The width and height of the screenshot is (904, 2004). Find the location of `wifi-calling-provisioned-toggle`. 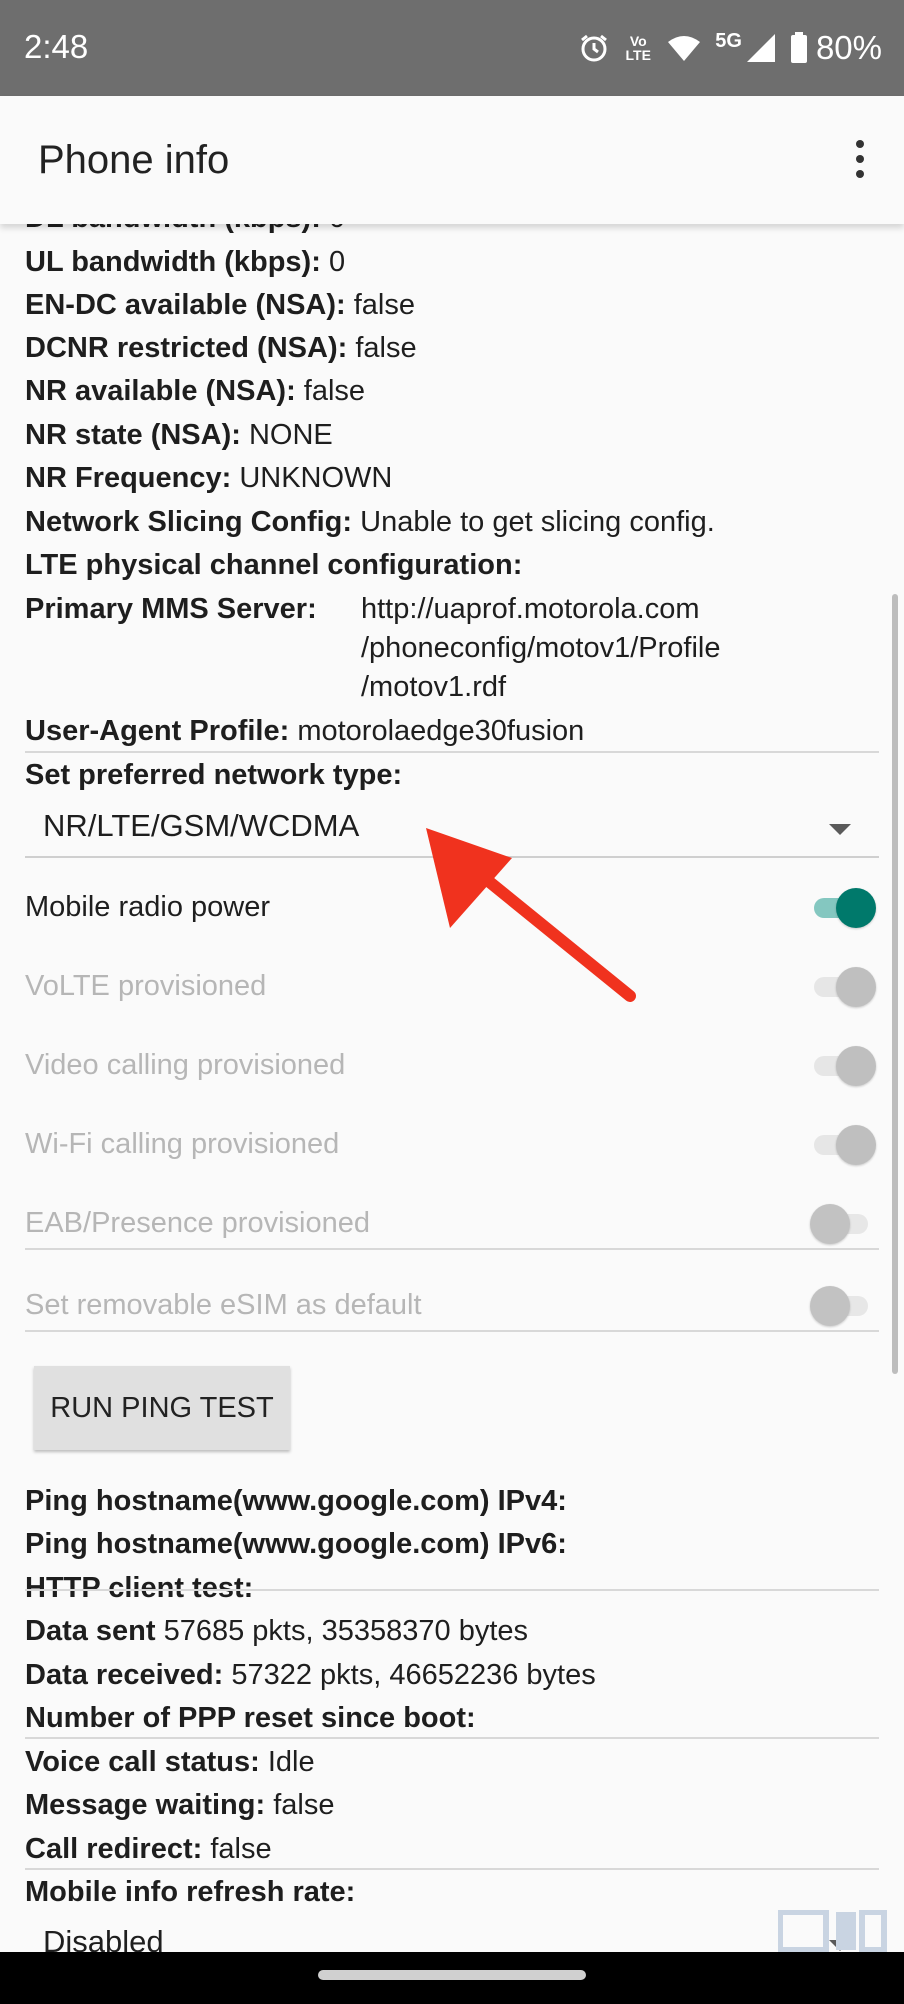

wifi-calling-provisioned-toggle is located at coordinates (844, 1144).